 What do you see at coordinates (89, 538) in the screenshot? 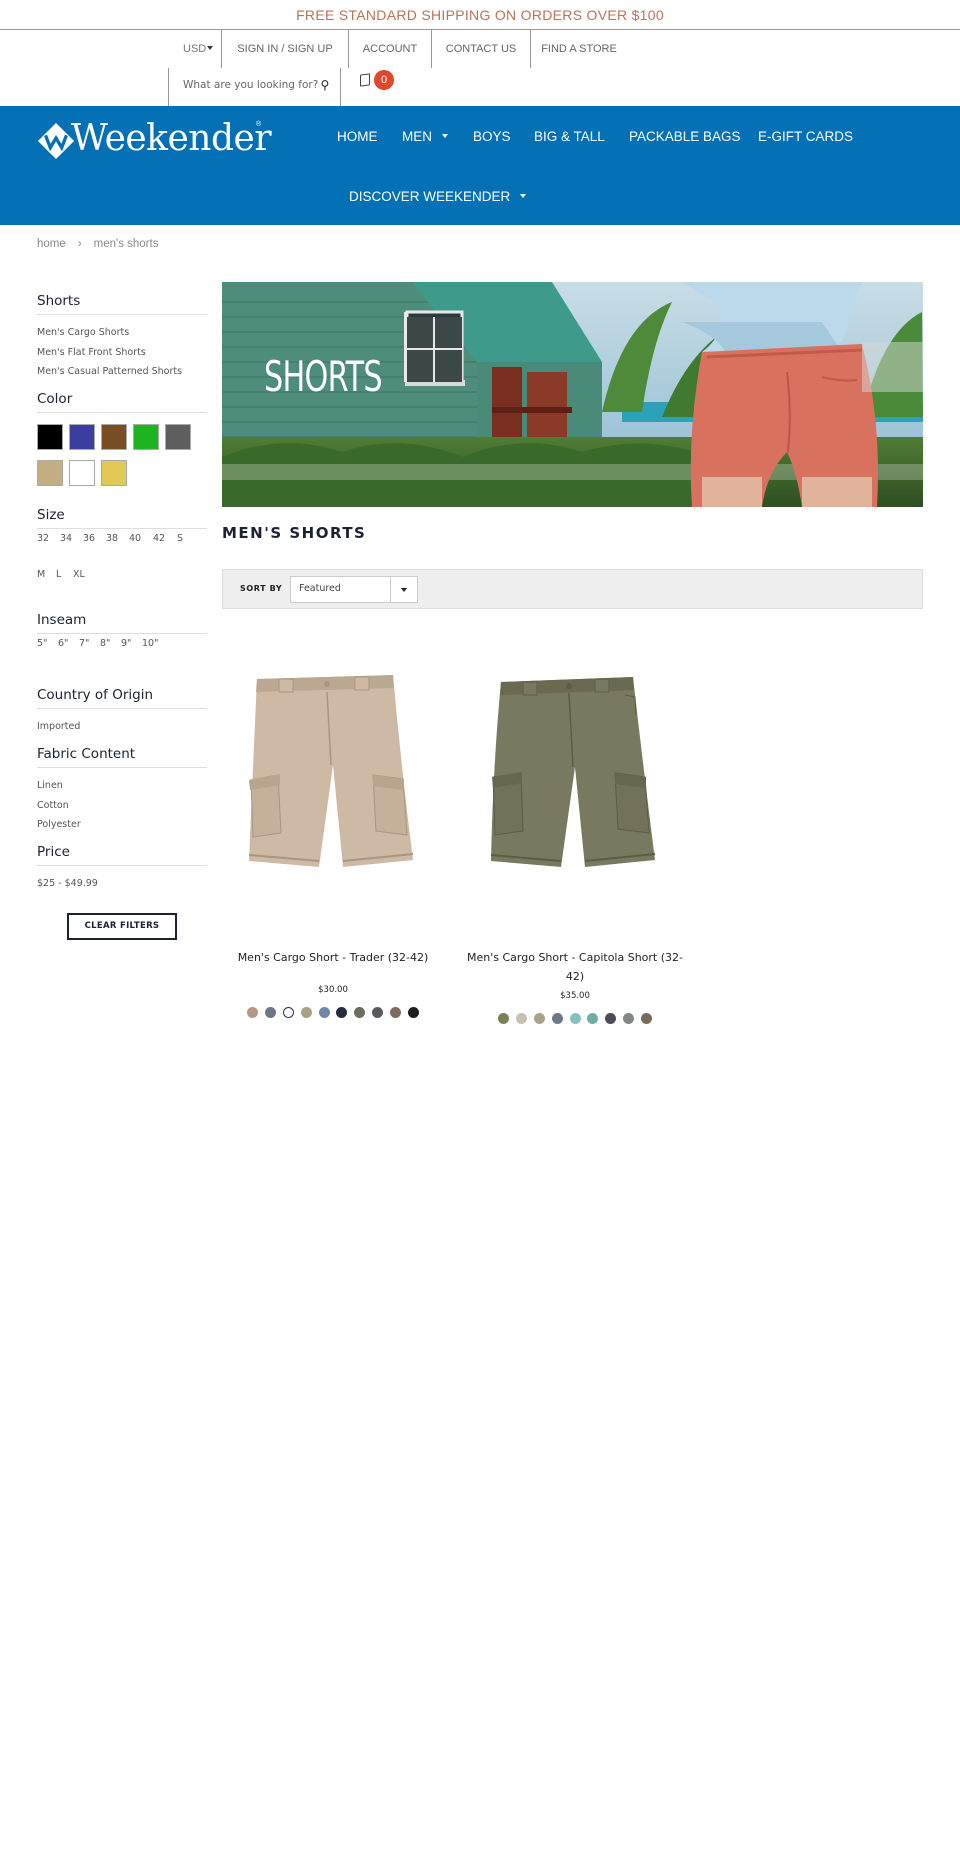
I see `size-option: 36` at bounding box center [89, 538].